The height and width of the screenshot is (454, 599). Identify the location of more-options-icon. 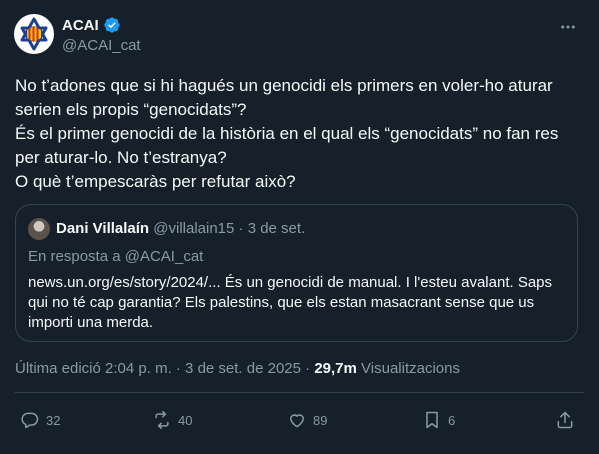
(568, 27).